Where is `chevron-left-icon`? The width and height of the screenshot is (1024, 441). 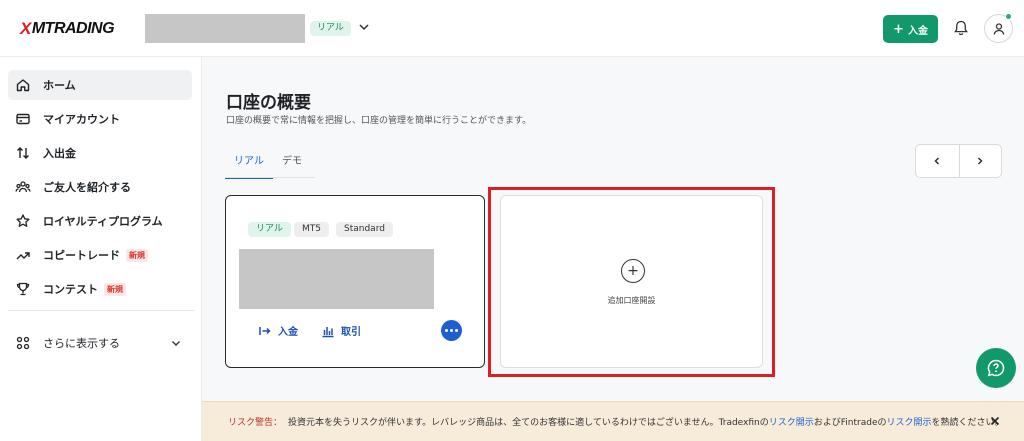
chevron-left-icon is located at coordinates (937, 161).